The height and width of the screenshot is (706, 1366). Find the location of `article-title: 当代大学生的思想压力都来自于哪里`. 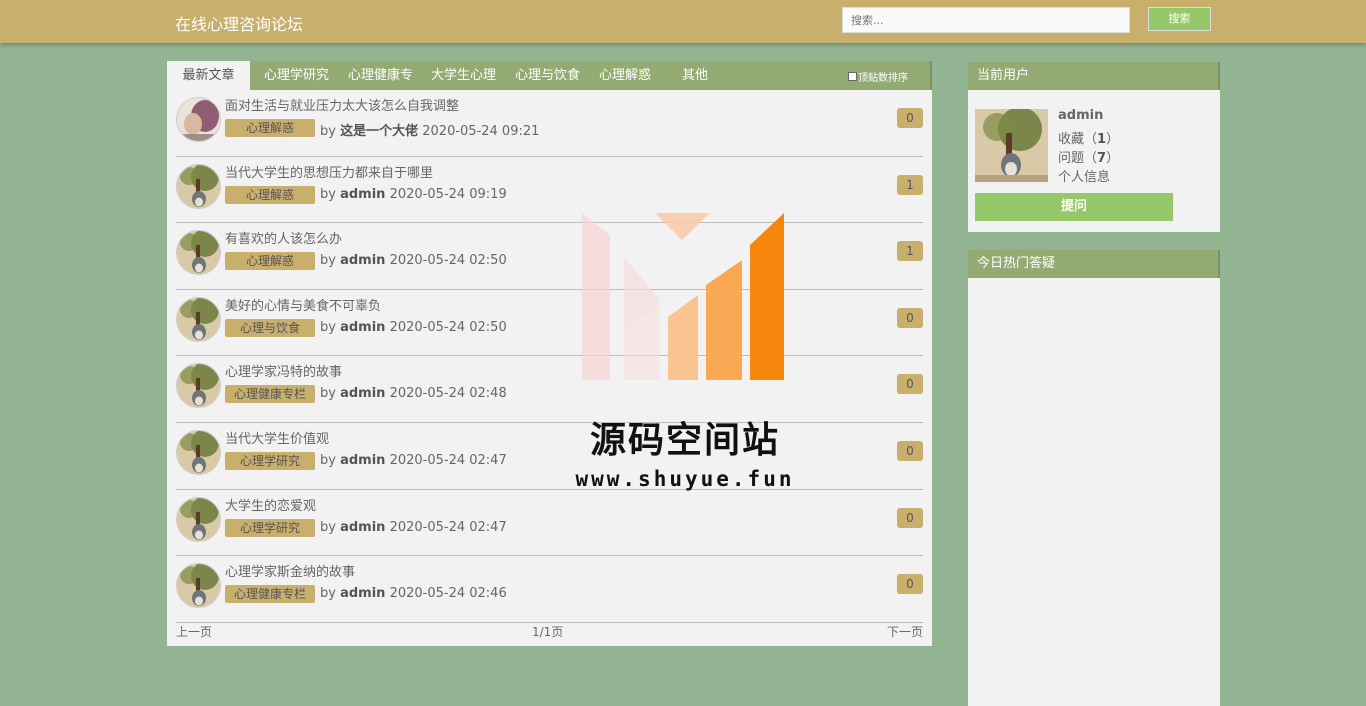

article-title: 当代大学生的思想压力都来自于哪里 is located at coordinates (329, 171).